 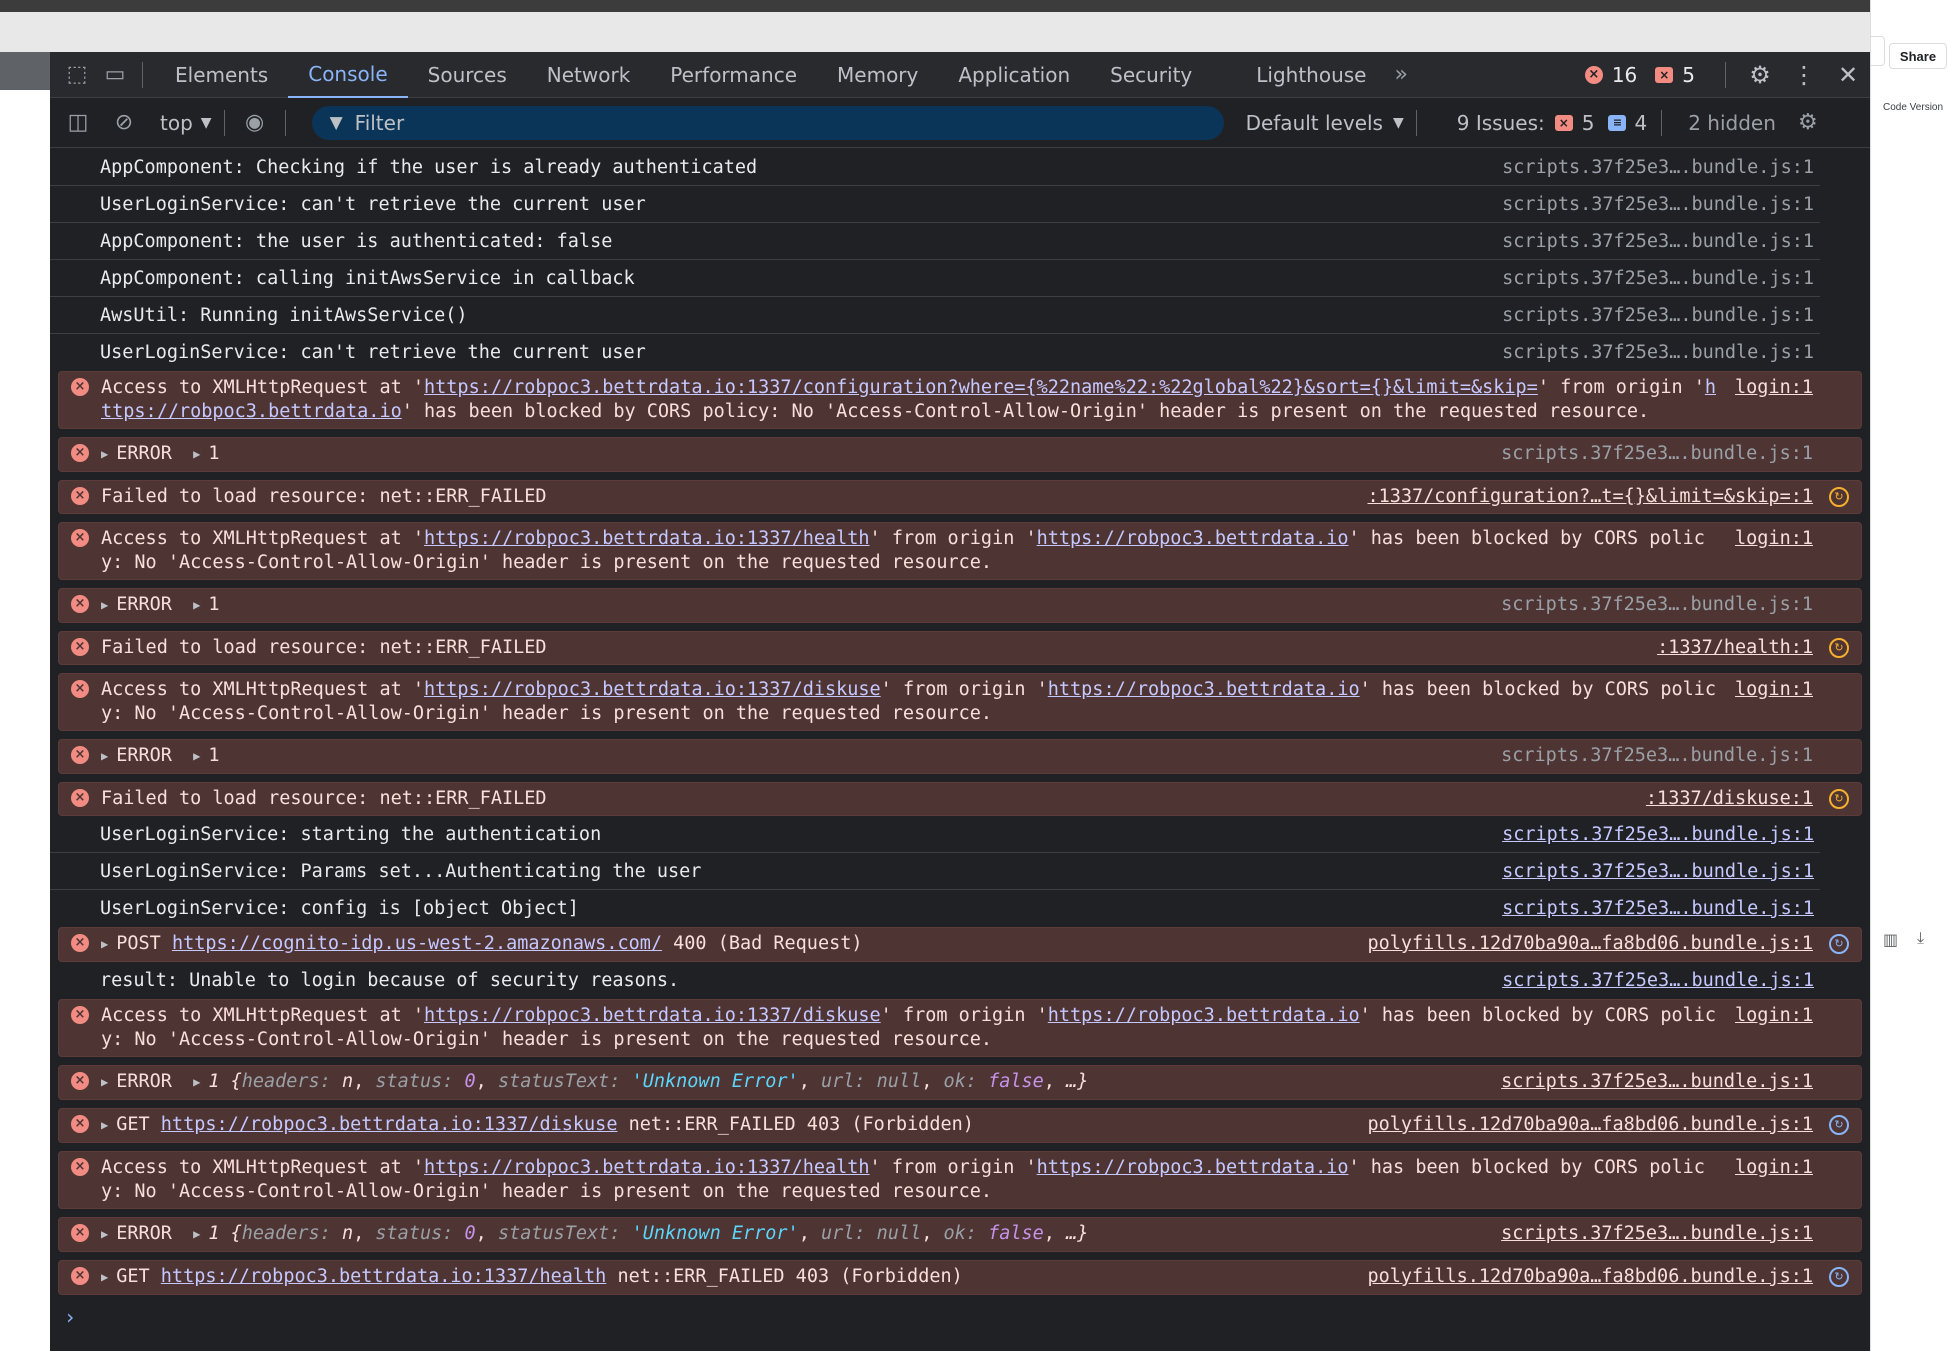 What do you see at coordinates (78, 123) in the screenshot?
I see `sidebar-toggle-icon: ◫` at bounding box center [78, 123].